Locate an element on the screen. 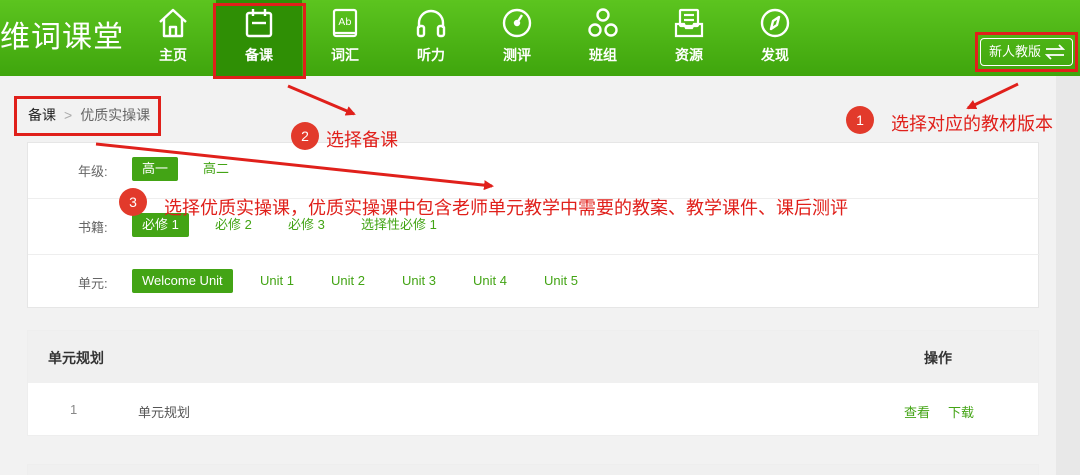 This screenshot has width=1080, height=475. column-header-action: 操作 is located at coordinates (938, 358).